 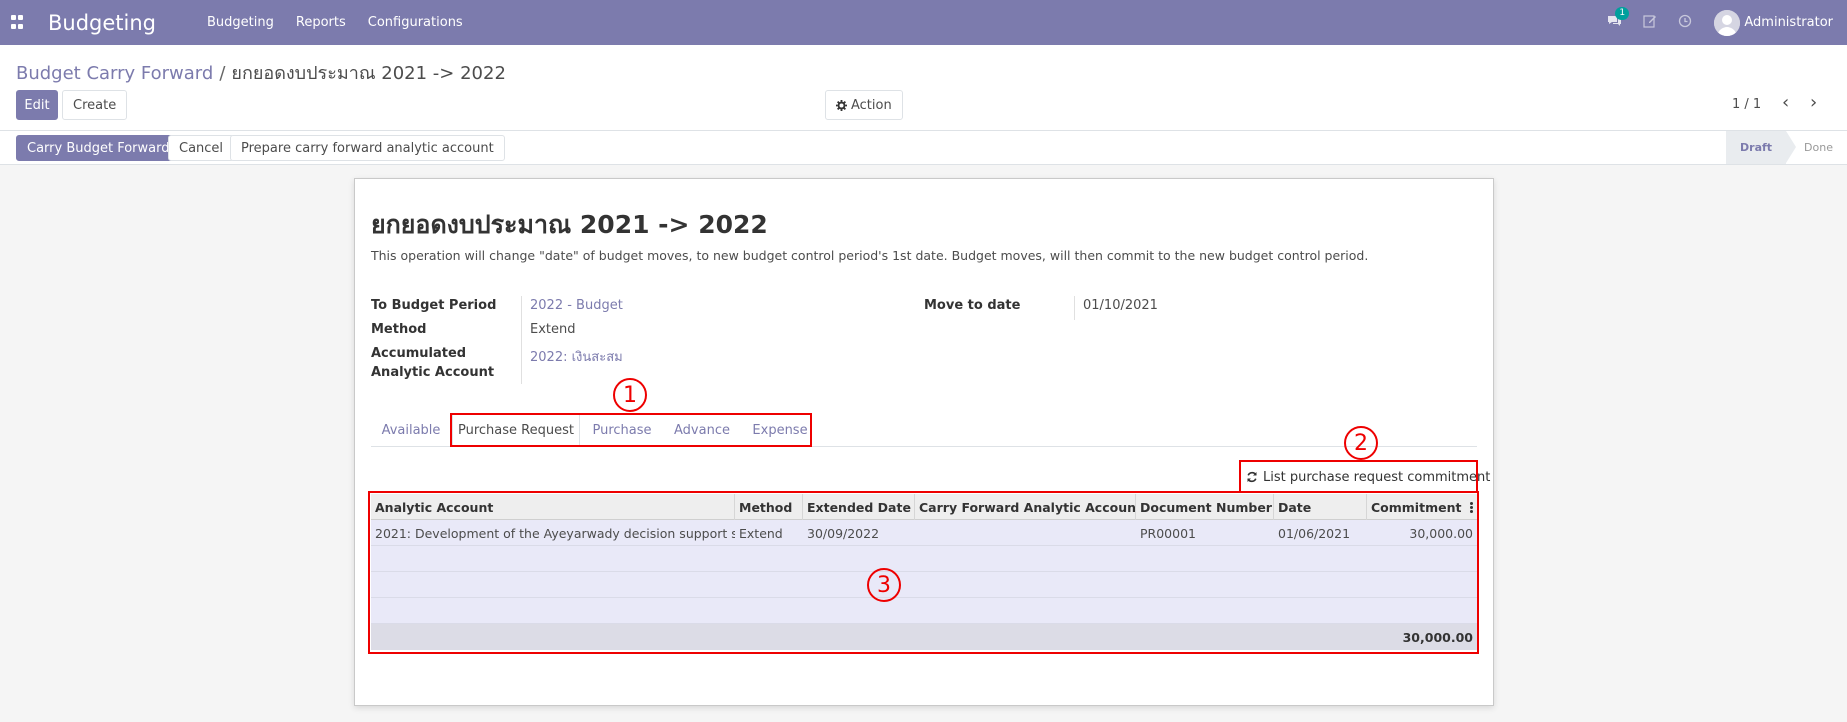 I want to click on method-label: Method, so click(x=399, y=329).